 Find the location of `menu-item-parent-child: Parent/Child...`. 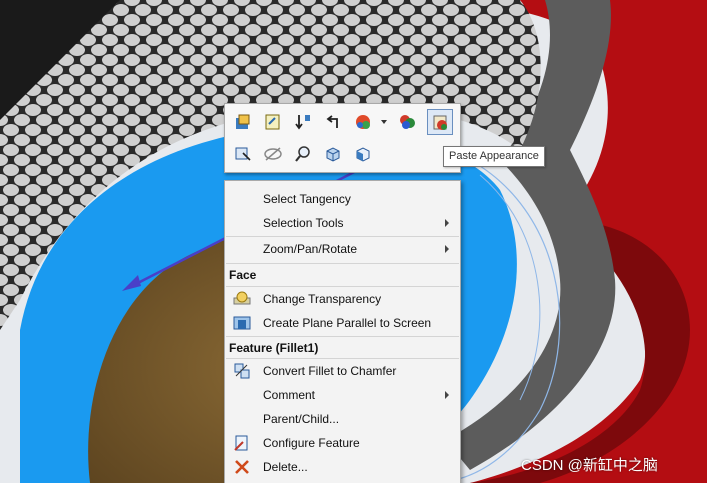

menu-item-parent-child: Parent/Child... is located at coordinates (342, 419).